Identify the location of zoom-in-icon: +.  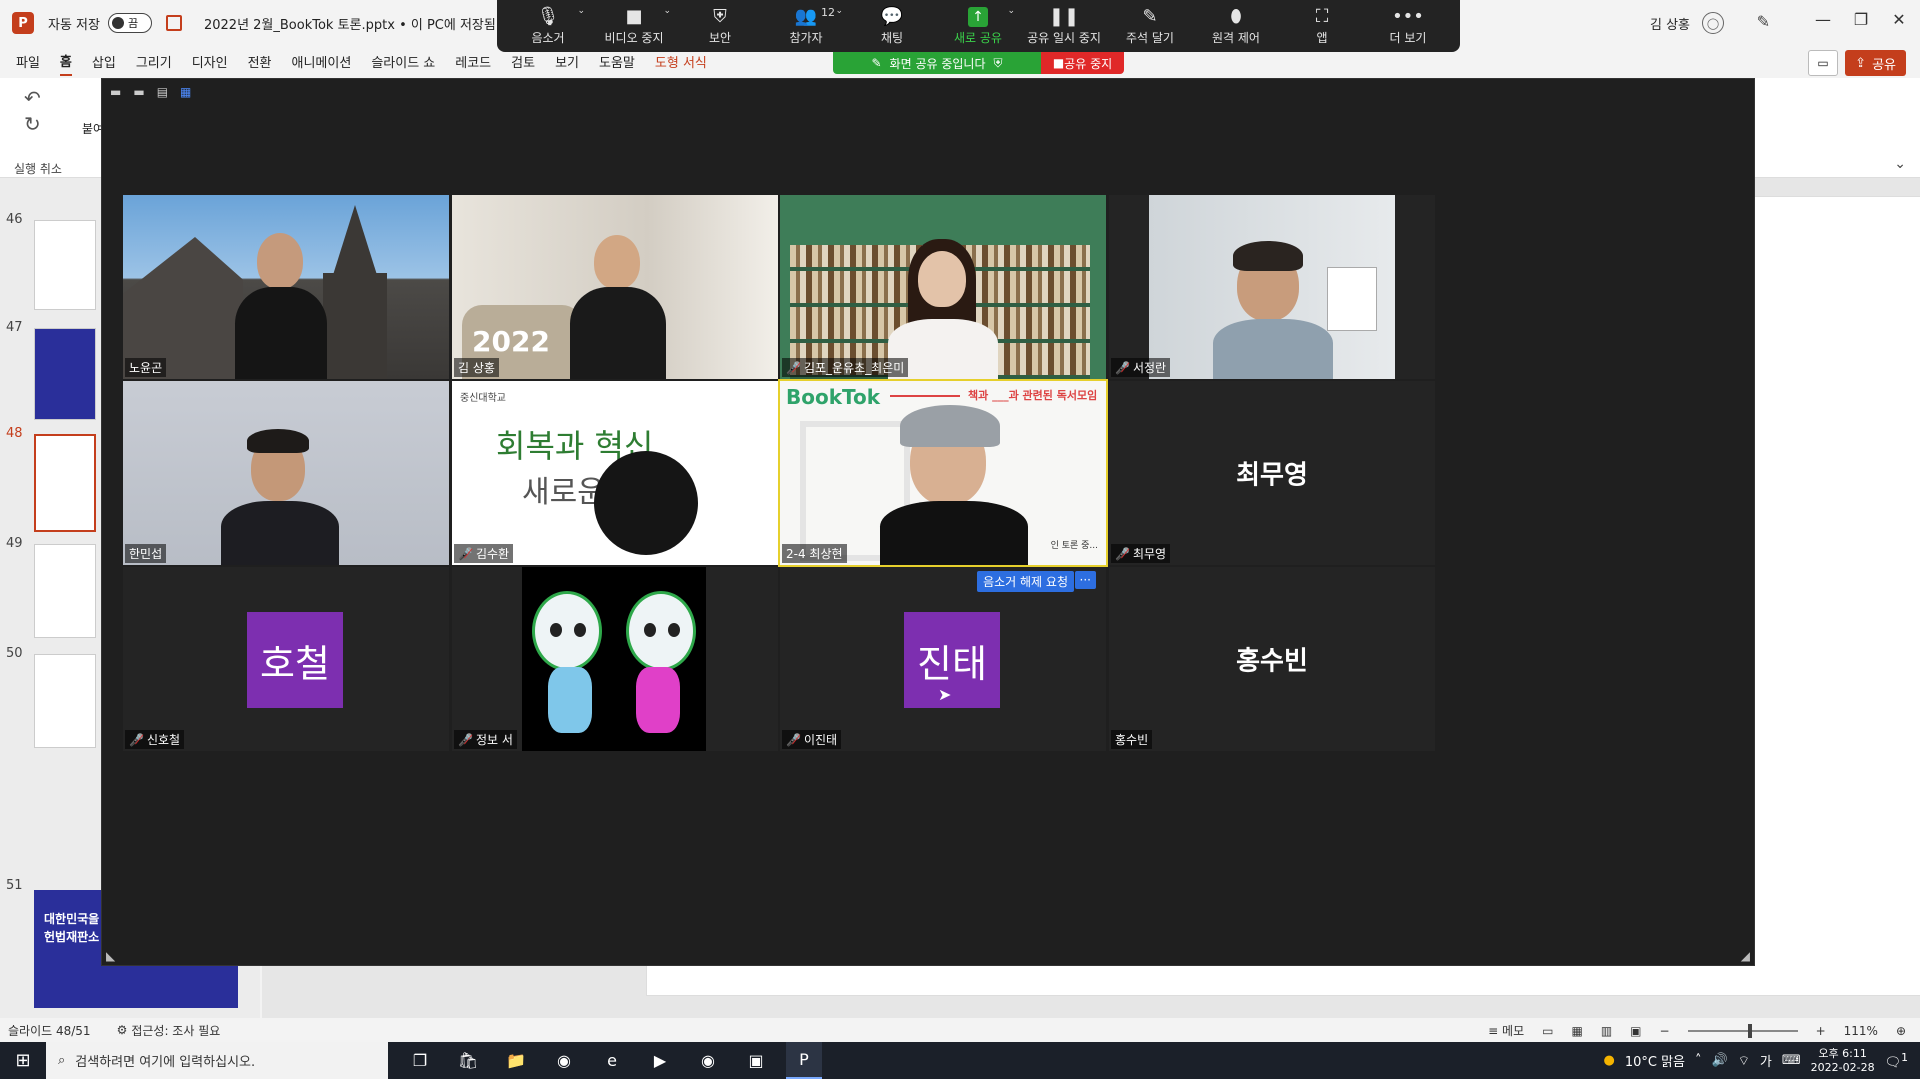
(1821, 1031).